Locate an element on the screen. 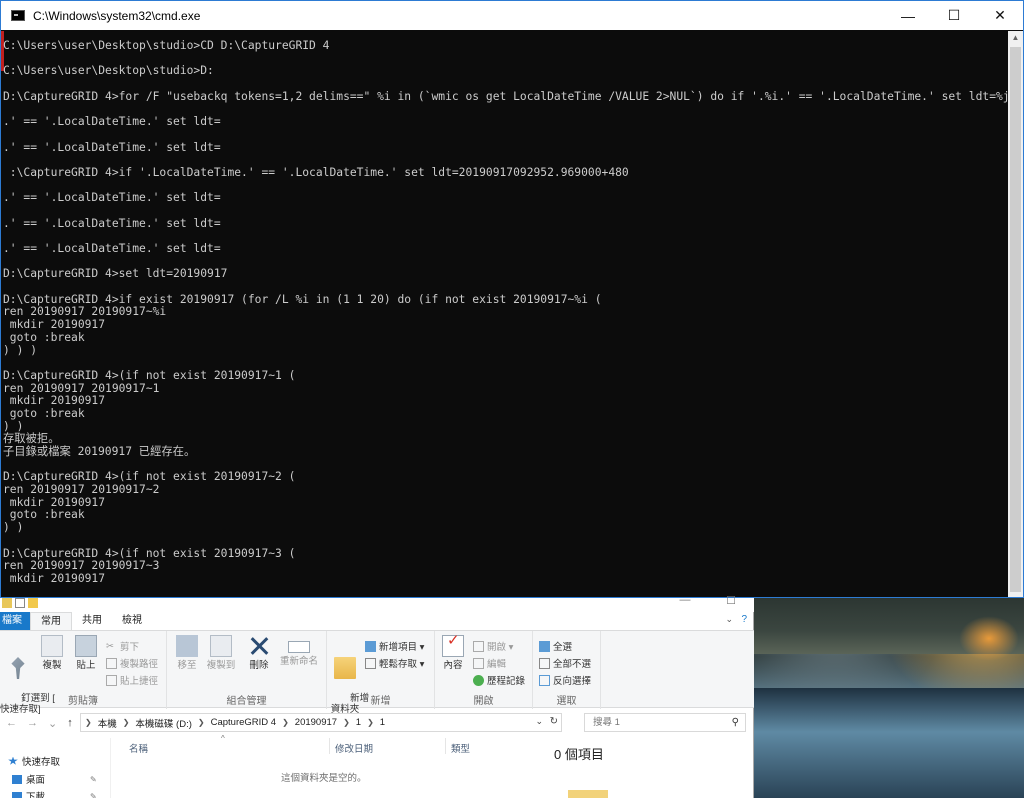 Image resolution: width=1024 pixels, height=798 pixels. chevron-down-icon: ⌄ is located at coordinates (729, 619).